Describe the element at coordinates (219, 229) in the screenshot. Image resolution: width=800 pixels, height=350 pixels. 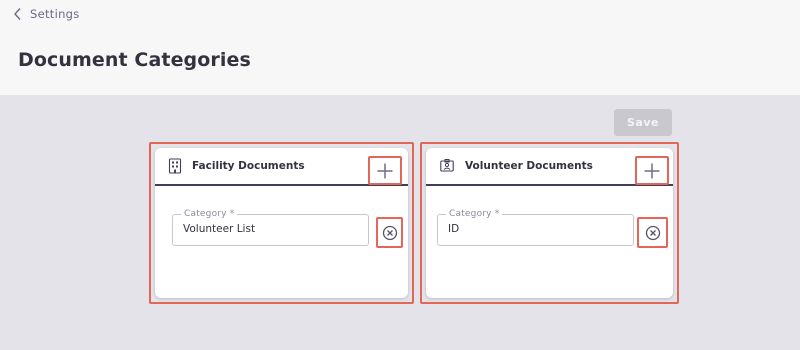
I see `category-field-value: Volunteer List` at that location.